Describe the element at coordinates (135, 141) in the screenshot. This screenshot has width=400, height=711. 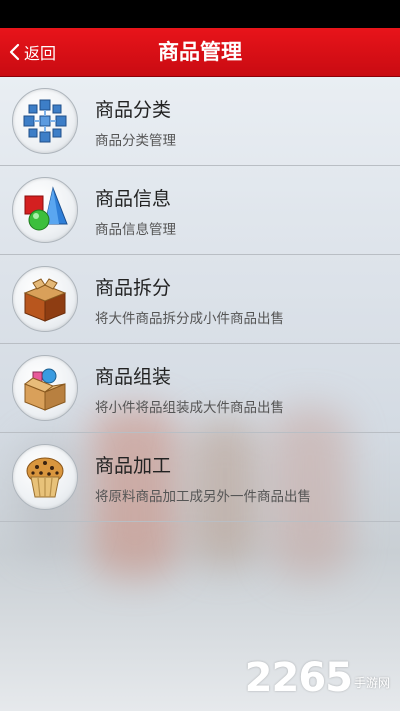
I see `menu-item-subtitle: 商品分类管理` at that location.